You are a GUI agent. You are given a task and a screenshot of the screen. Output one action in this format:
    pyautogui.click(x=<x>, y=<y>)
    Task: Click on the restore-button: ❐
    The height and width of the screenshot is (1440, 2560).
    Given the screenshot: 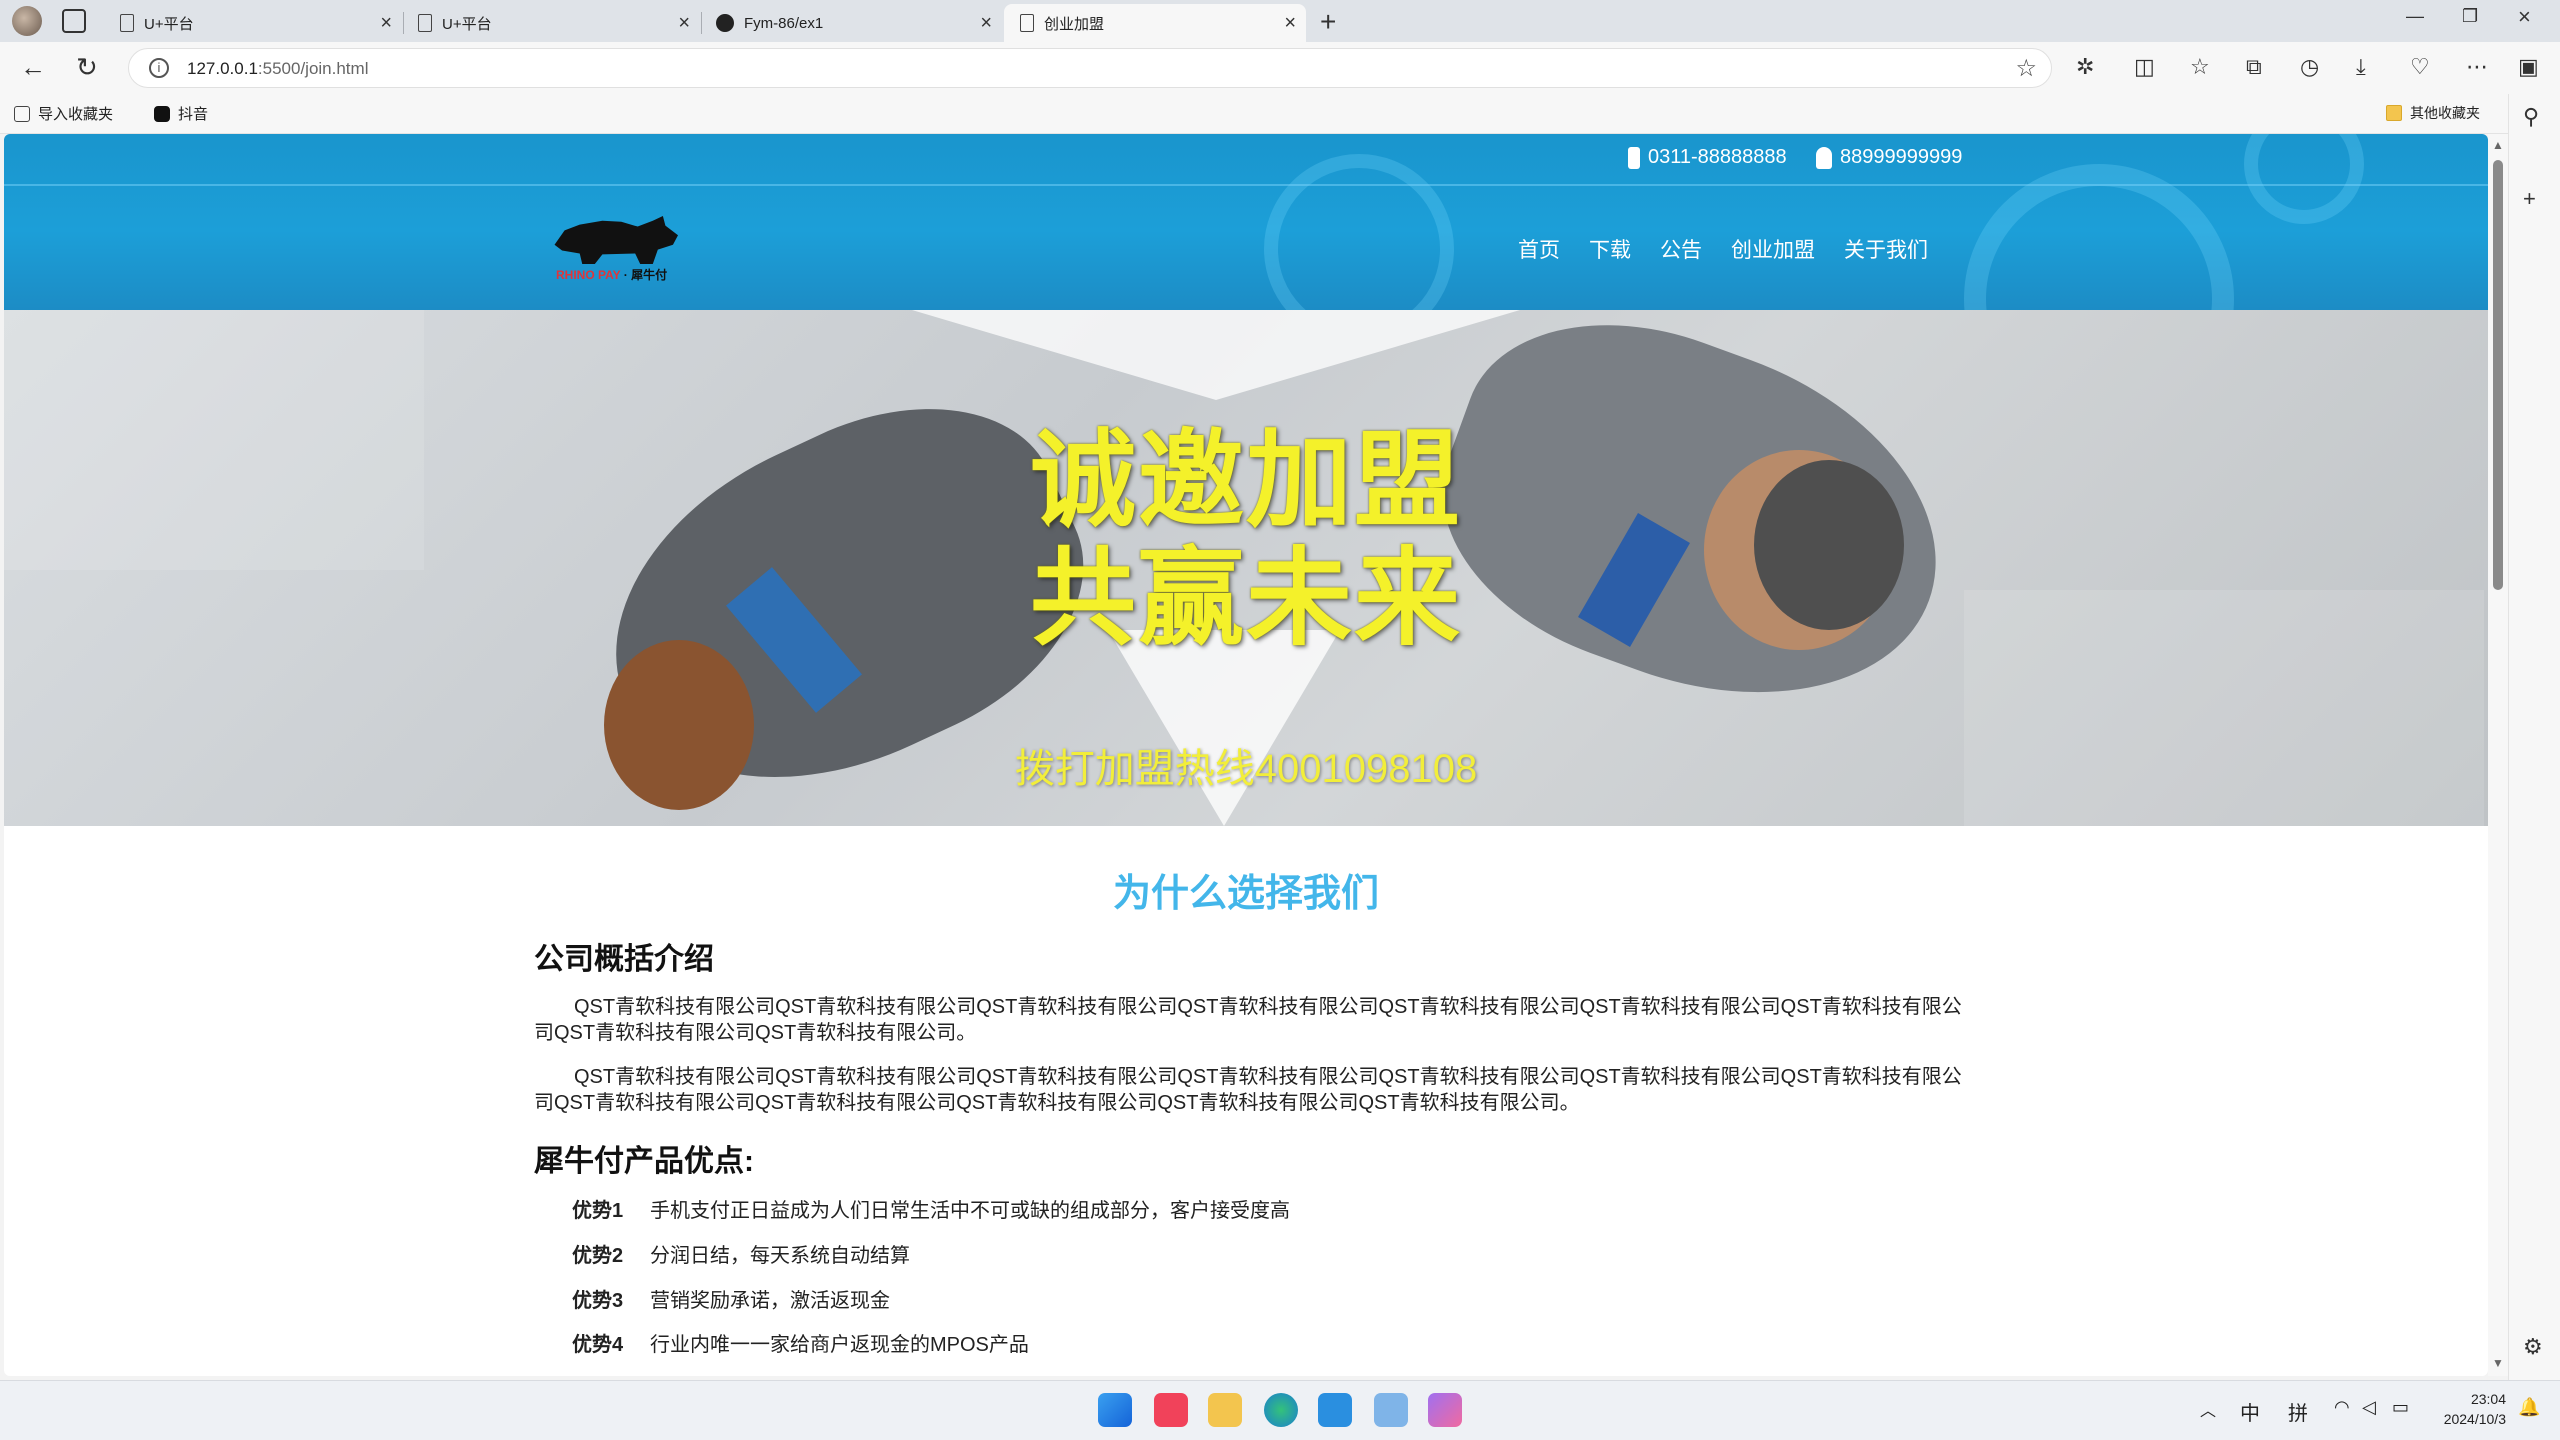 What is the action you would take?
    pyautogui.click(x=2470, y=16)
    